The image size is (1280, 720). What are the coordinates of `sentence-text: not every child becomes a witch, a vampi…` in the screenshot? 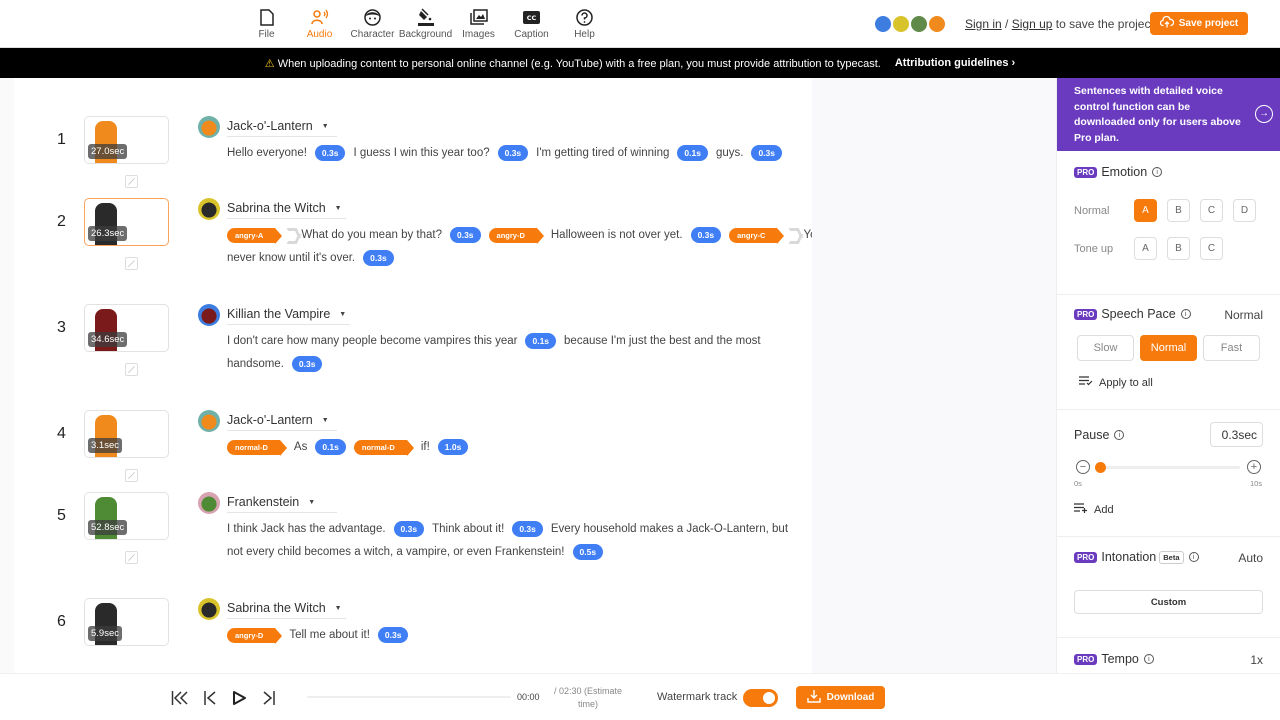 It's located at (396, 552).